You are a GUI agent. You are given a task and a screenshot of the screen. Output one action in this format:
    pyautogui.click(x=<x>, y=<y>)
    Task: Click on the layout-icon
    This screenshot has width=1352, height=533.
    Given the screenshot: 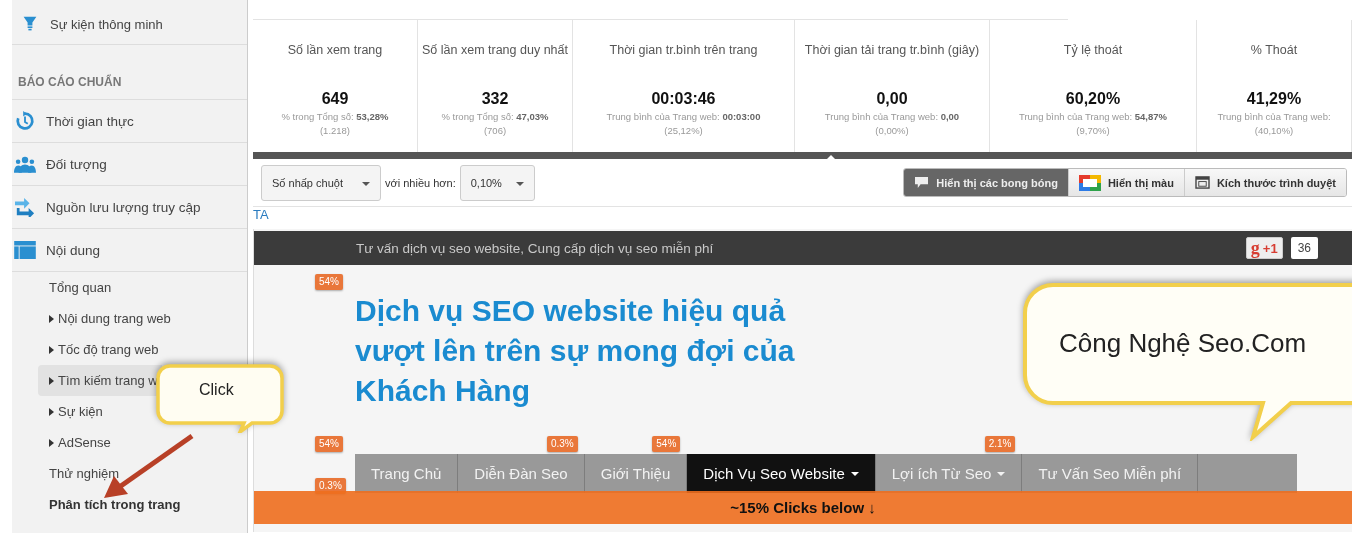 What is the action you would take?
    pyautogui.click(x=25, y=250)
    